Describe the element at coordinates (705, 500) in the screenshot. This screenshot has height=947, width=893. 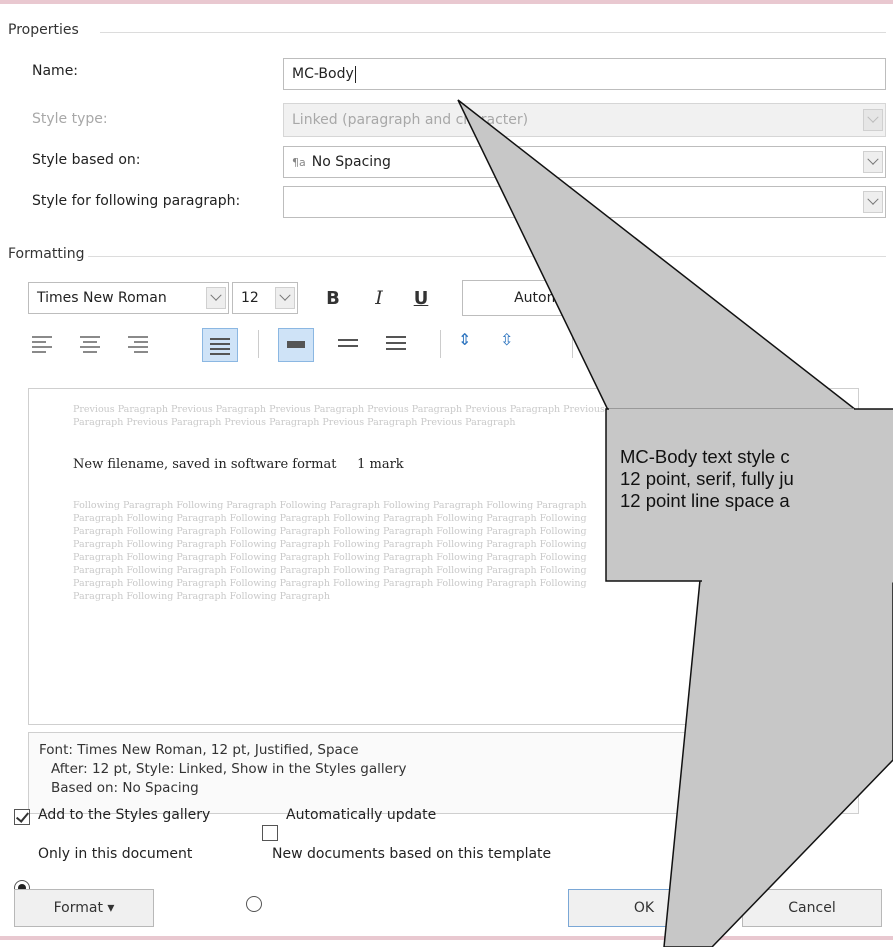
I see `callout-line: 12 point line space a` at that location.